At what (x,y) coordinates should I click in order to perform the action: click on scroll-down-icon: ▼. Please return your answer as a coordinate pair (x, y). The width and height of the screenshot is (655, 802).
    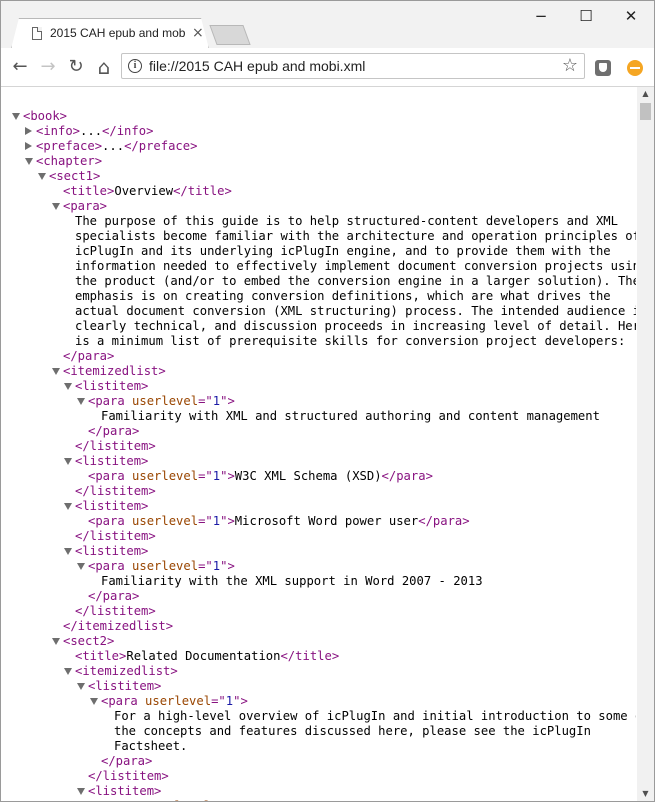
    Looking at the image, I should click on (645, 794).